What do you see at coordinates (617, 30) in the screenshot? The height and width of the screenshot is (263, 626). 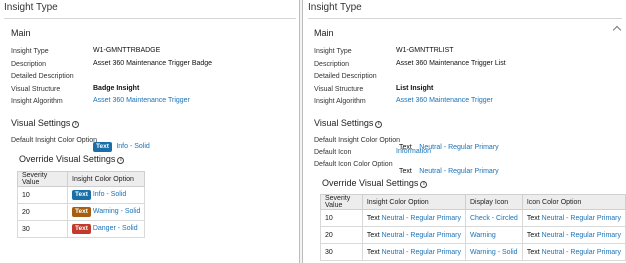 I see `collapse-chevron-up-icon` at bounding box center [617, 30].